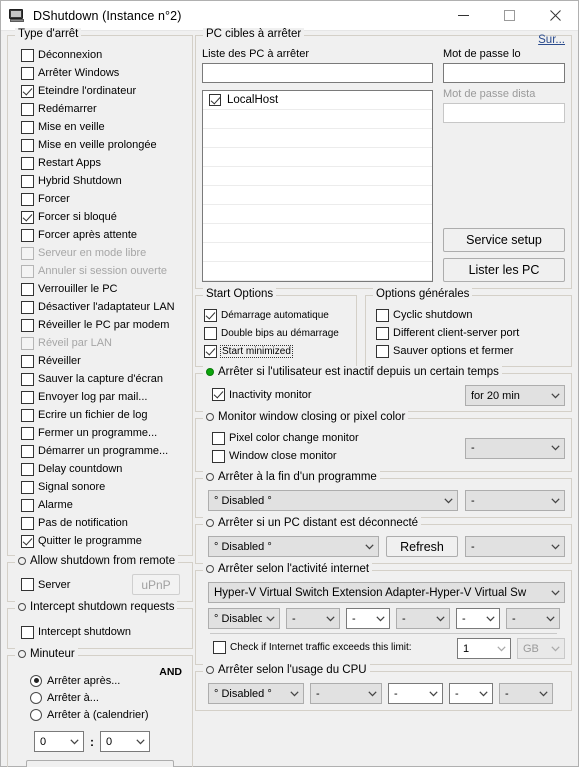 The height and width of the screenshot is (767, 579). Describe the element at coordinates (515, 448) in the screenshot. I see `monitor-window-dropdown: -` at that location.